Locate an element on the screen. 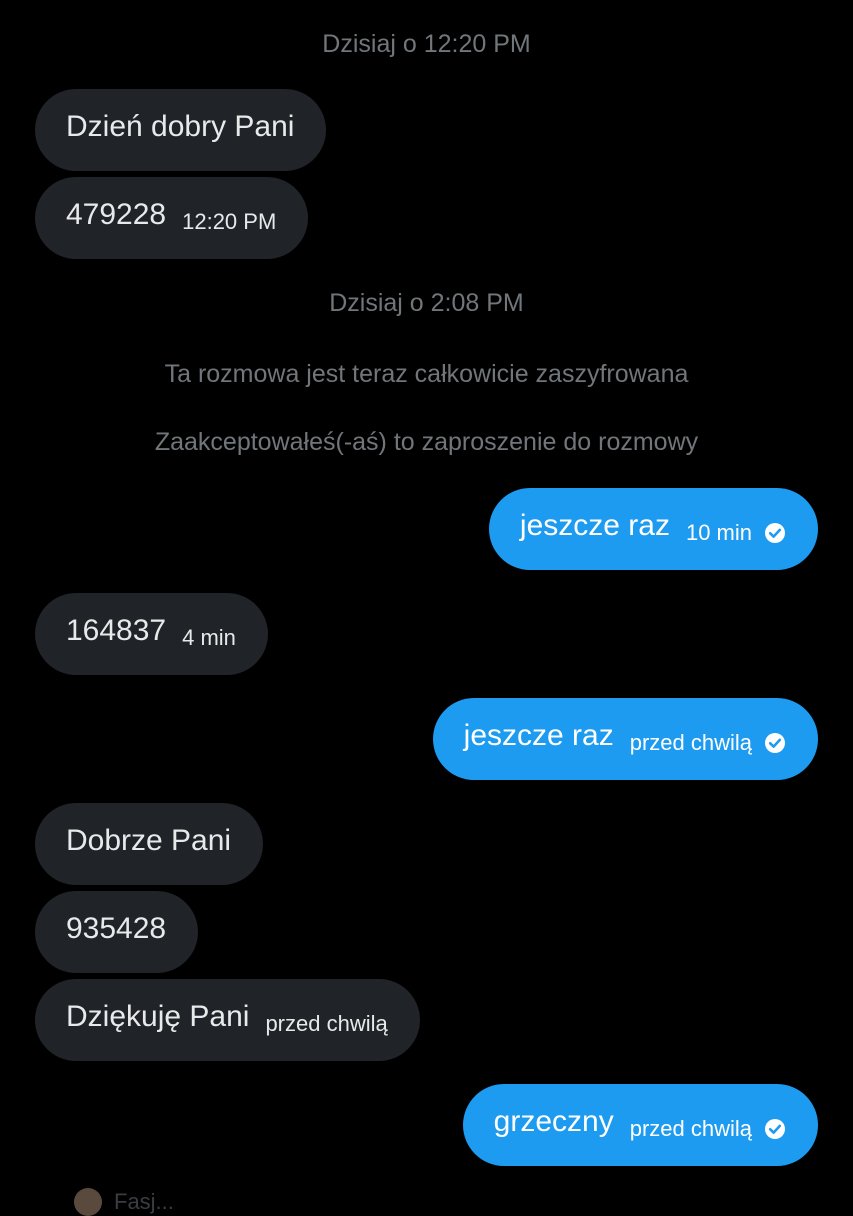 This screenshot has height=1216, width=853. message-text: Dziękuję Pani is located at coordinates (158, 1016).